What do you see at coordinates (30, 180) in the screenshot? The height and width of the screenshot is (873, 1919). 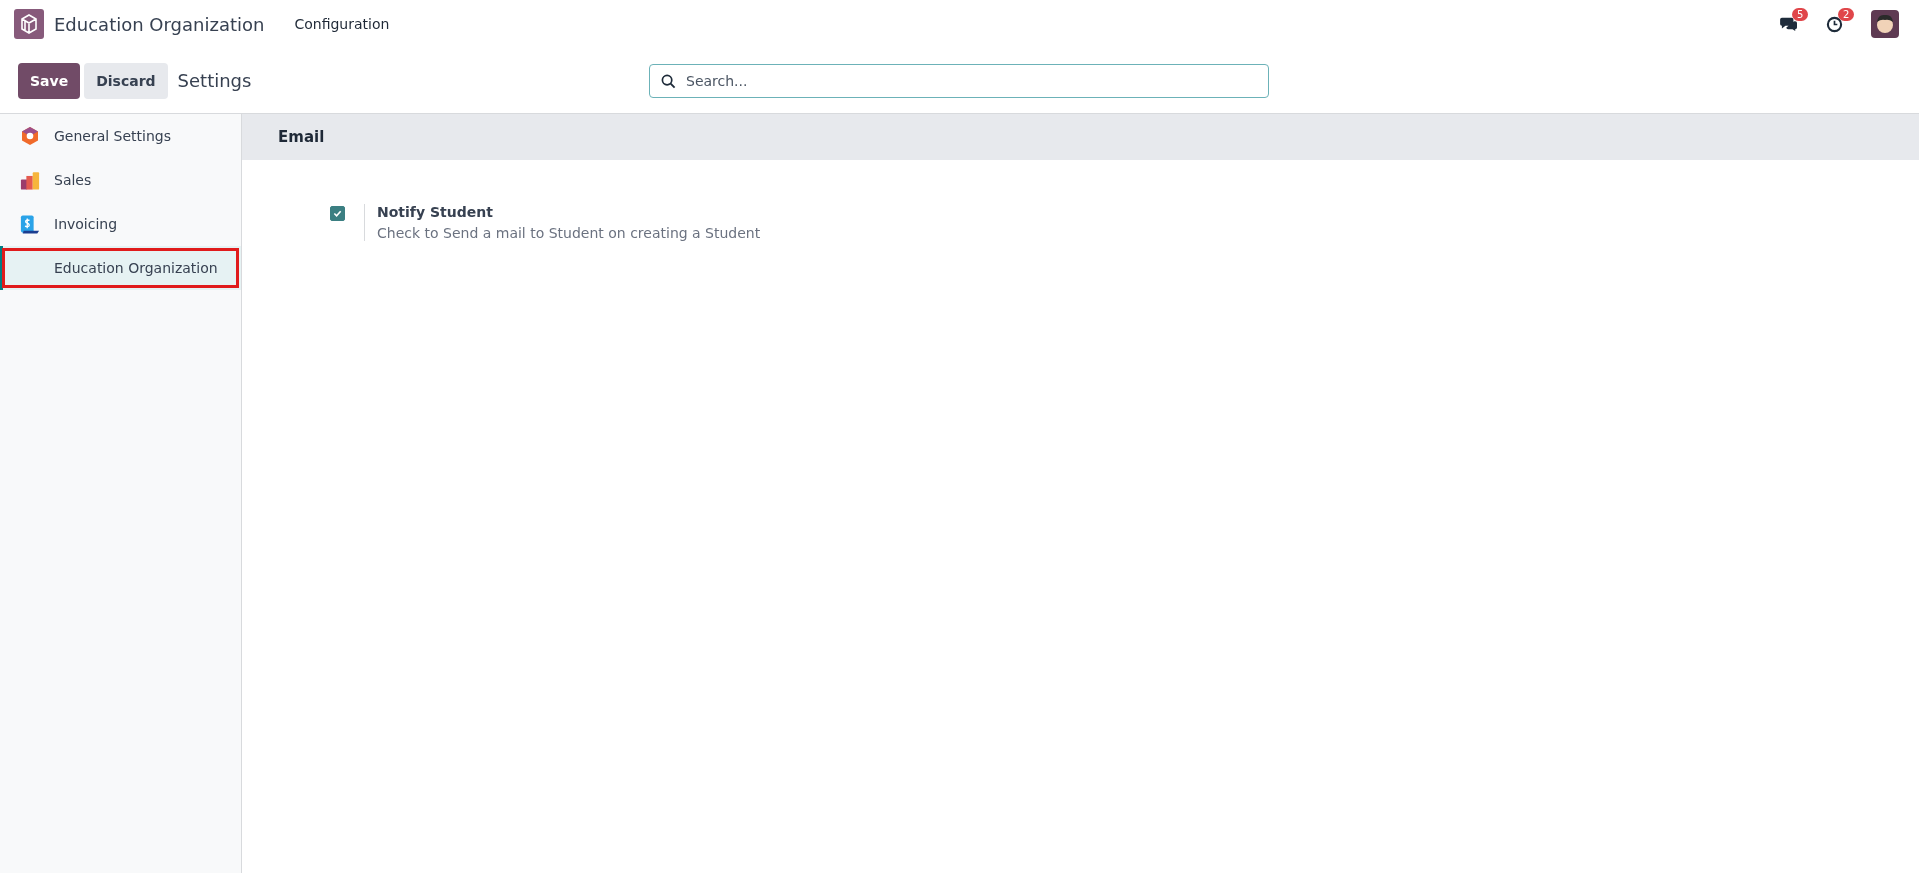 I see `bar-chart-icon` at bounding box center [30, 180].